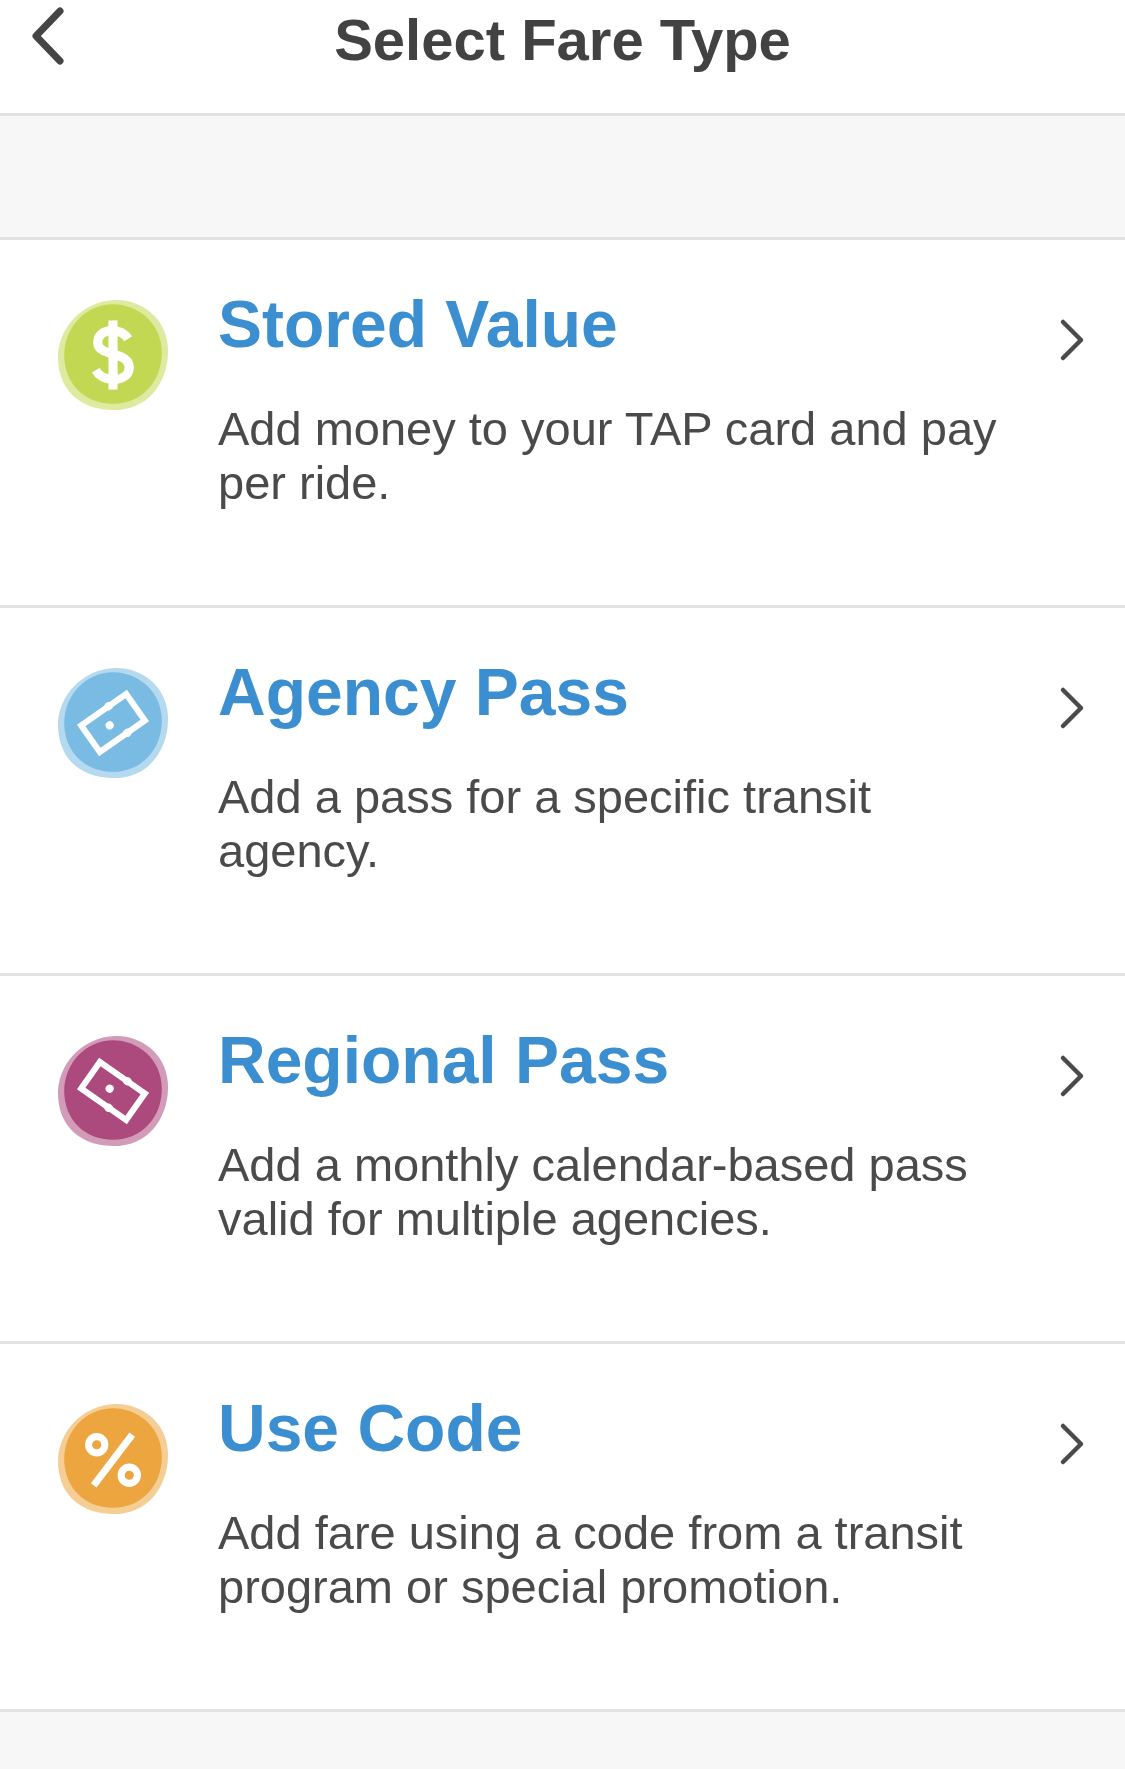 The height and width of the screenshot is (1769, 1125). Describe the element at coordinates (545, 824) in the screenshot. I see `fare-description: Add a pass for a specific transit agency.` at that location.